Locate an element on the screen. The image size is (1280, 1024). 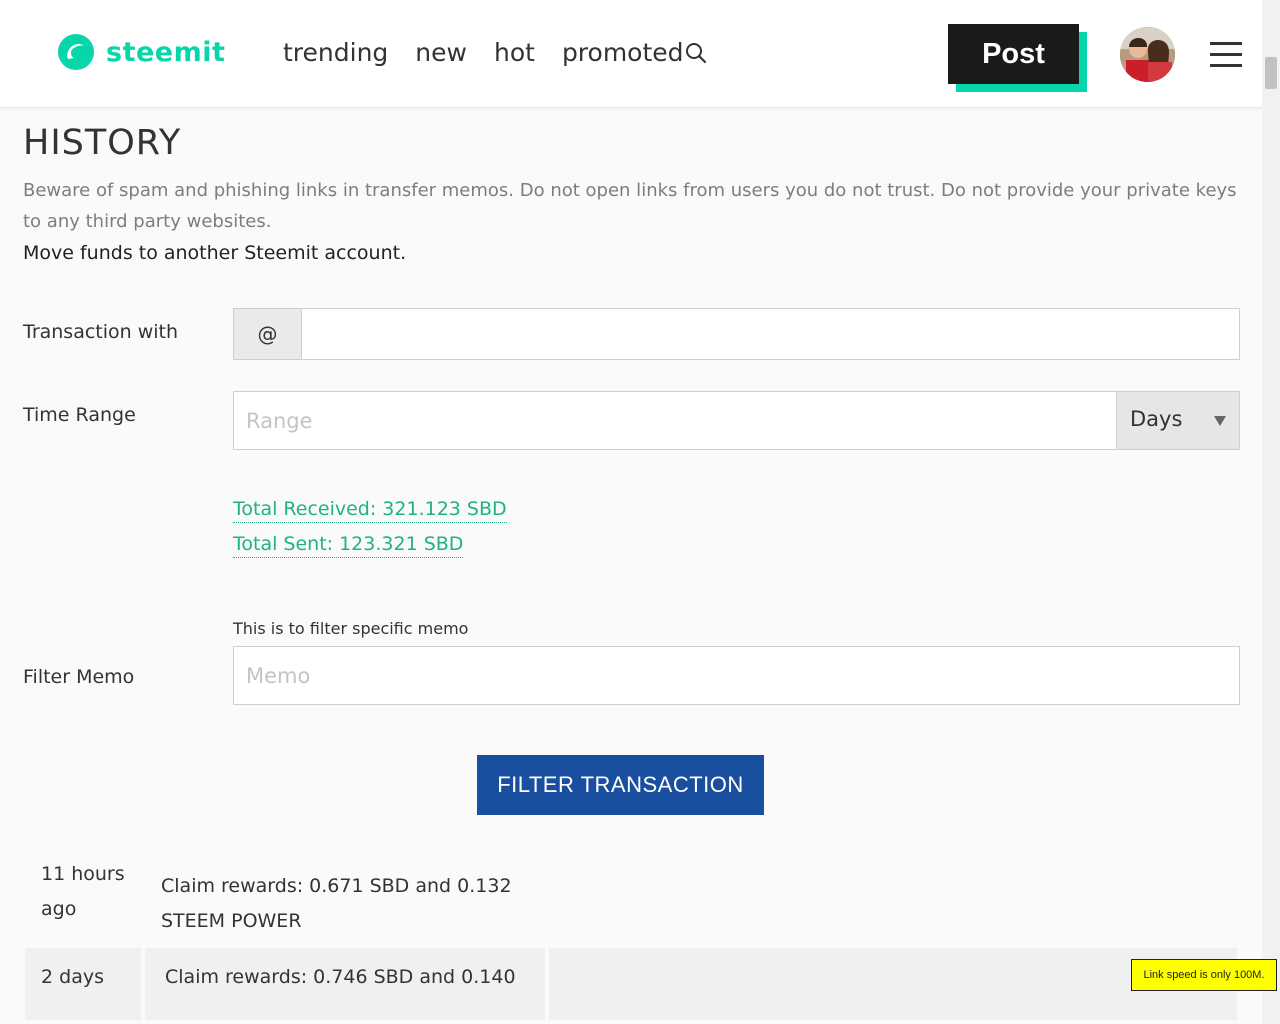
steemit-logo: steemit is located at coordinates (140, 52).